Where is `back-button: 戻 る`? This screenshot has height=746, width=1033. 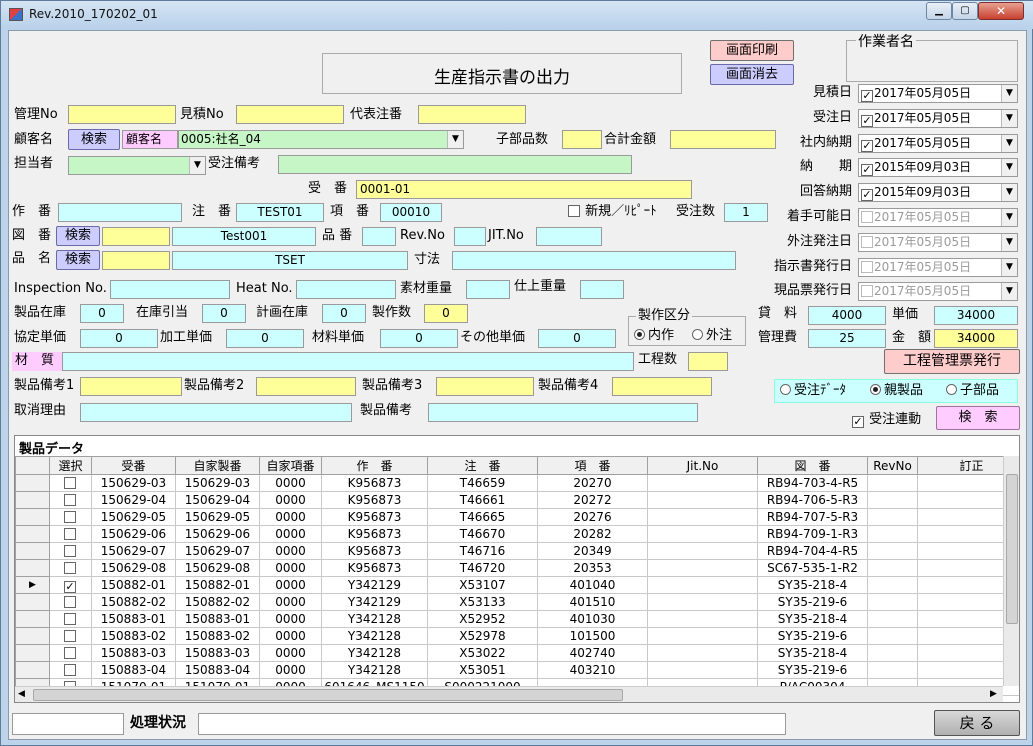
back-button: 戻 る is located at coordinates (977, 723).